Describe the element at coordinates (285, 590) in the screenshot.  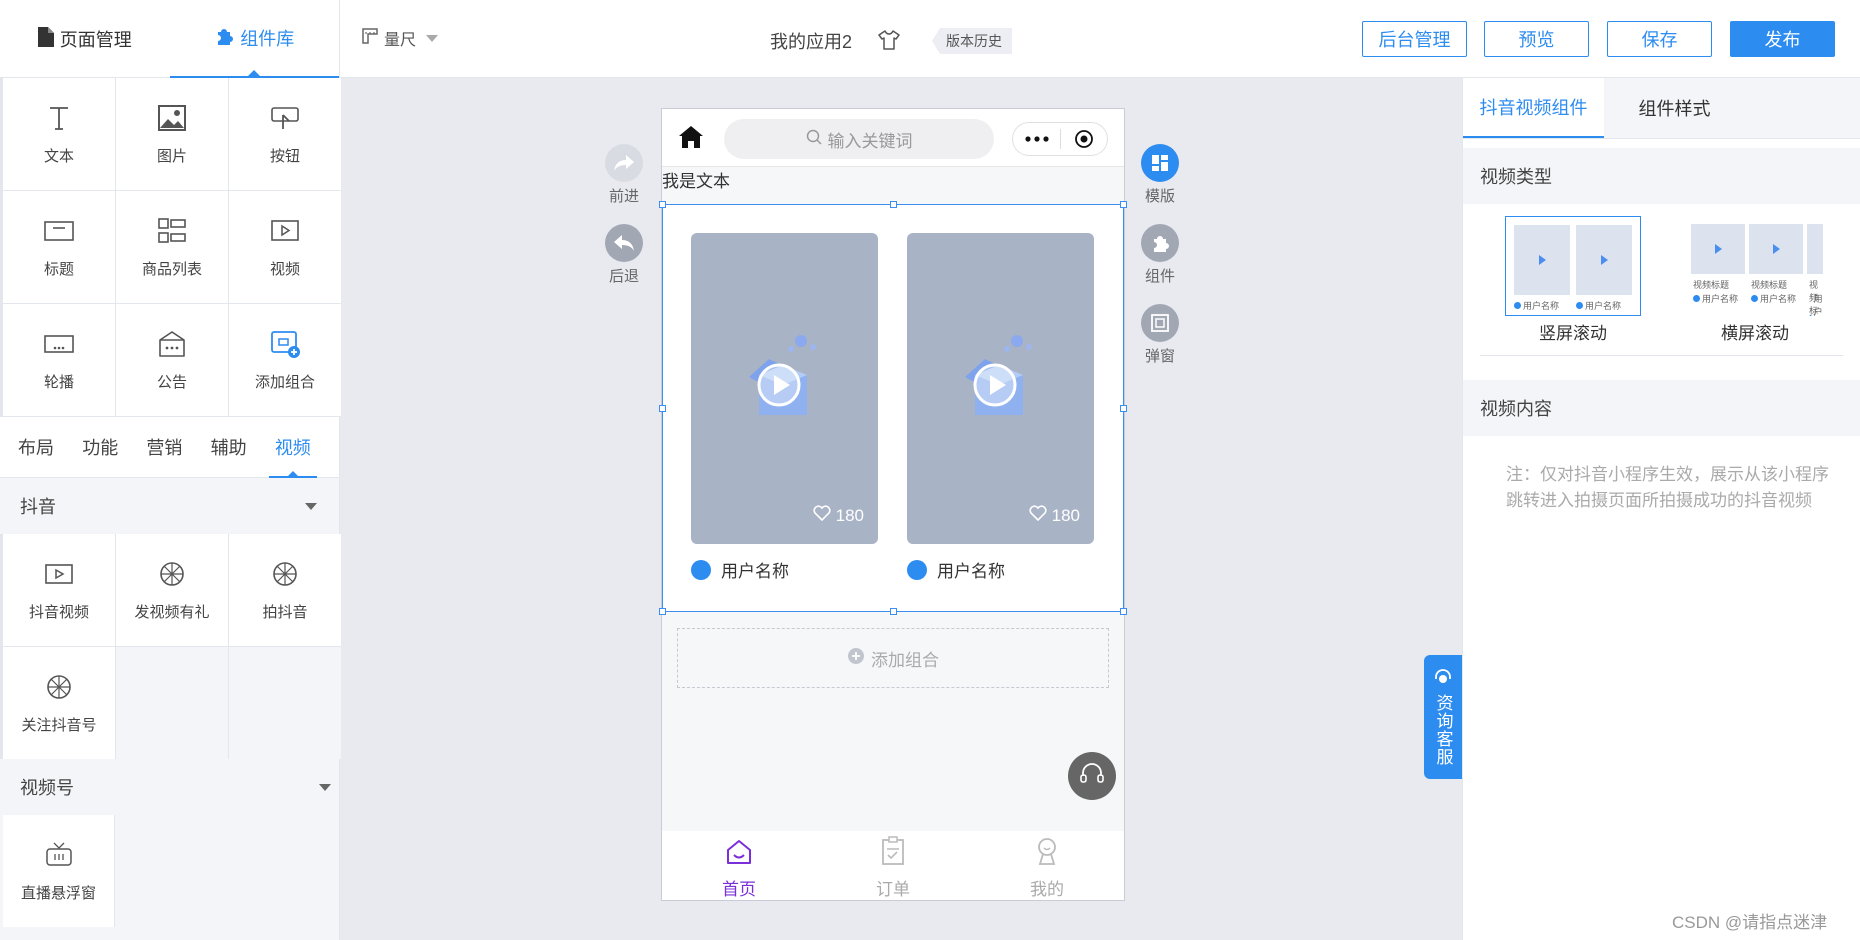
I see `component-shoot-douyin: 拍抖音` at that location.